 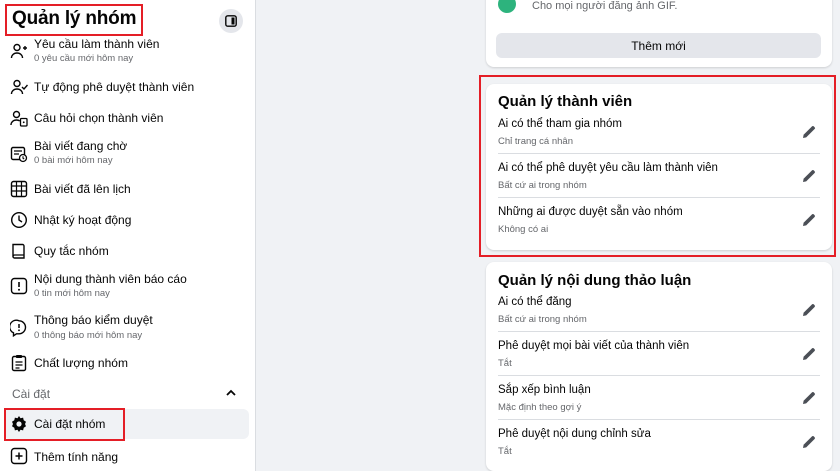 I want to click on sidebar-toggle-button, so click(x=231, y=21).